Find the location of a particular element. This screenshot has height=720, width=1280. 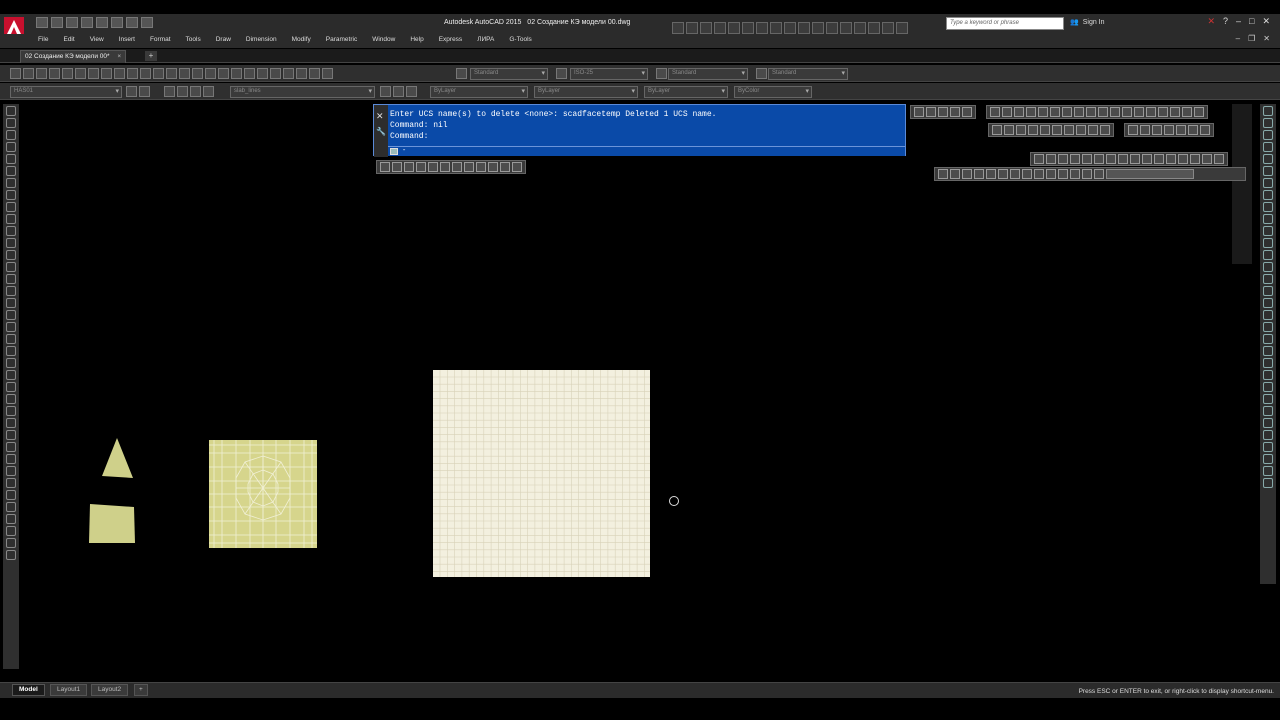

zoom-realtime-icon is located at coordinates (210, 73).